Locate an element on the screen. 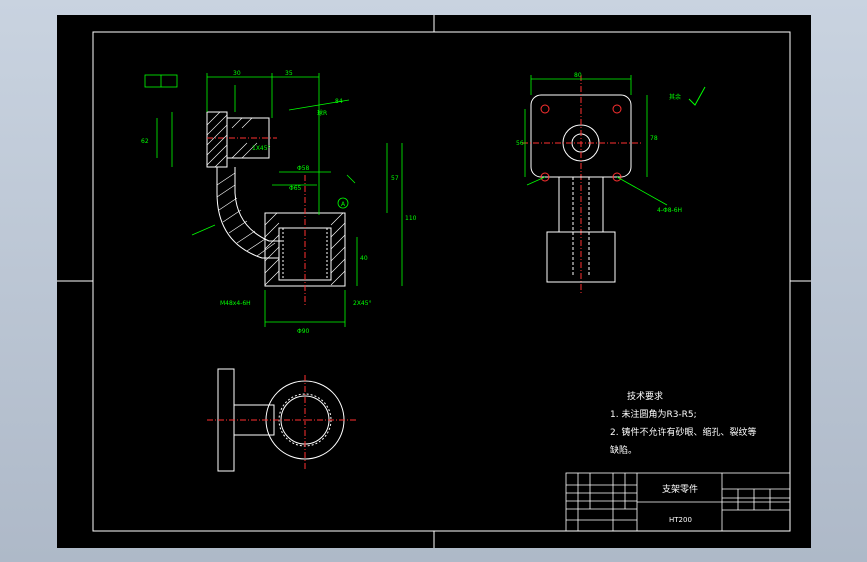 The image size is (867, 562). dim-90: Φ90 is located at coordinates (303, 331).